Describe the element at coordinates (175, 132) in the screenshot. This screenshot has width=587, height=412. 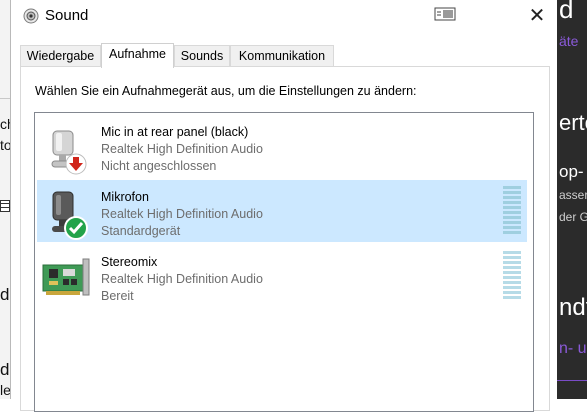
I see `device-name: Mic in at rear panel (black)` at that location.